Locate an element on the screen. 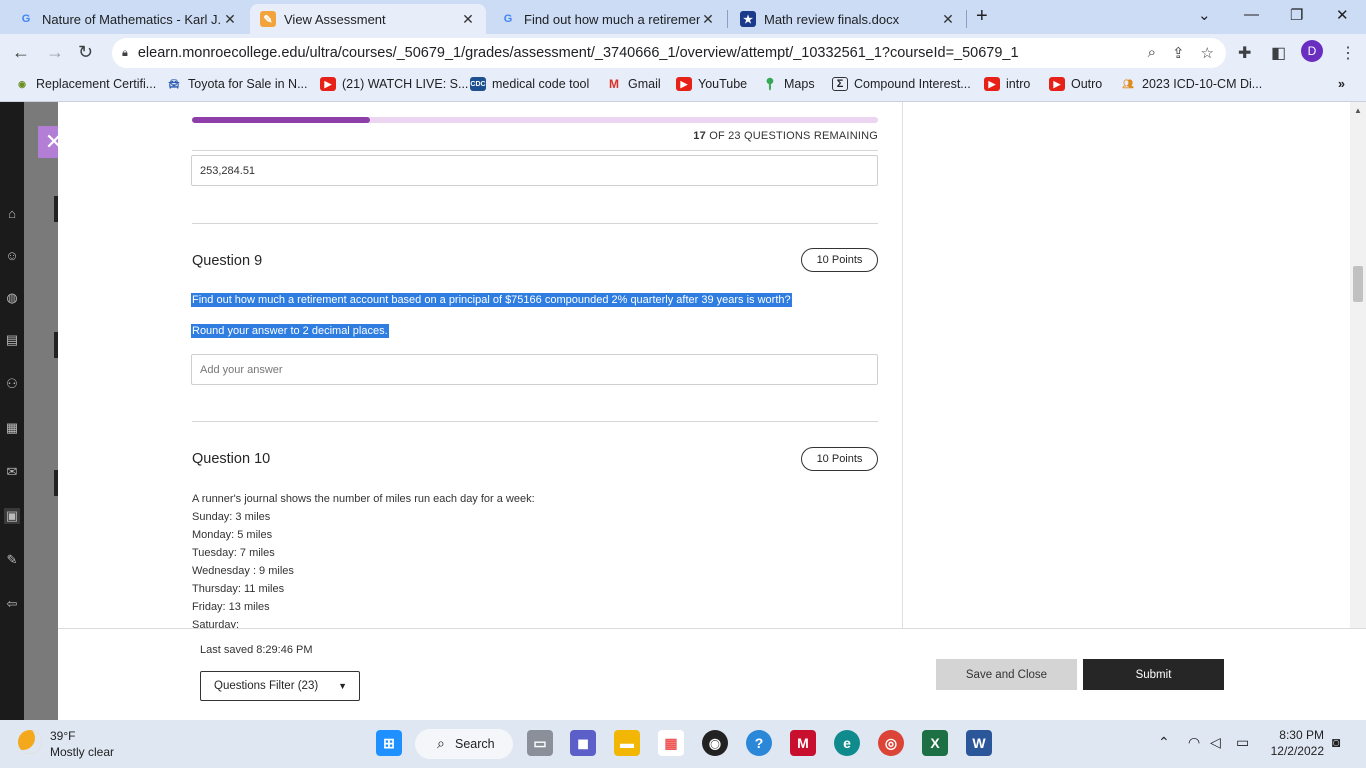 The image size is (1366, 768). bookmark-outro: ▶ Outro is located at coordinates (1075, 84).